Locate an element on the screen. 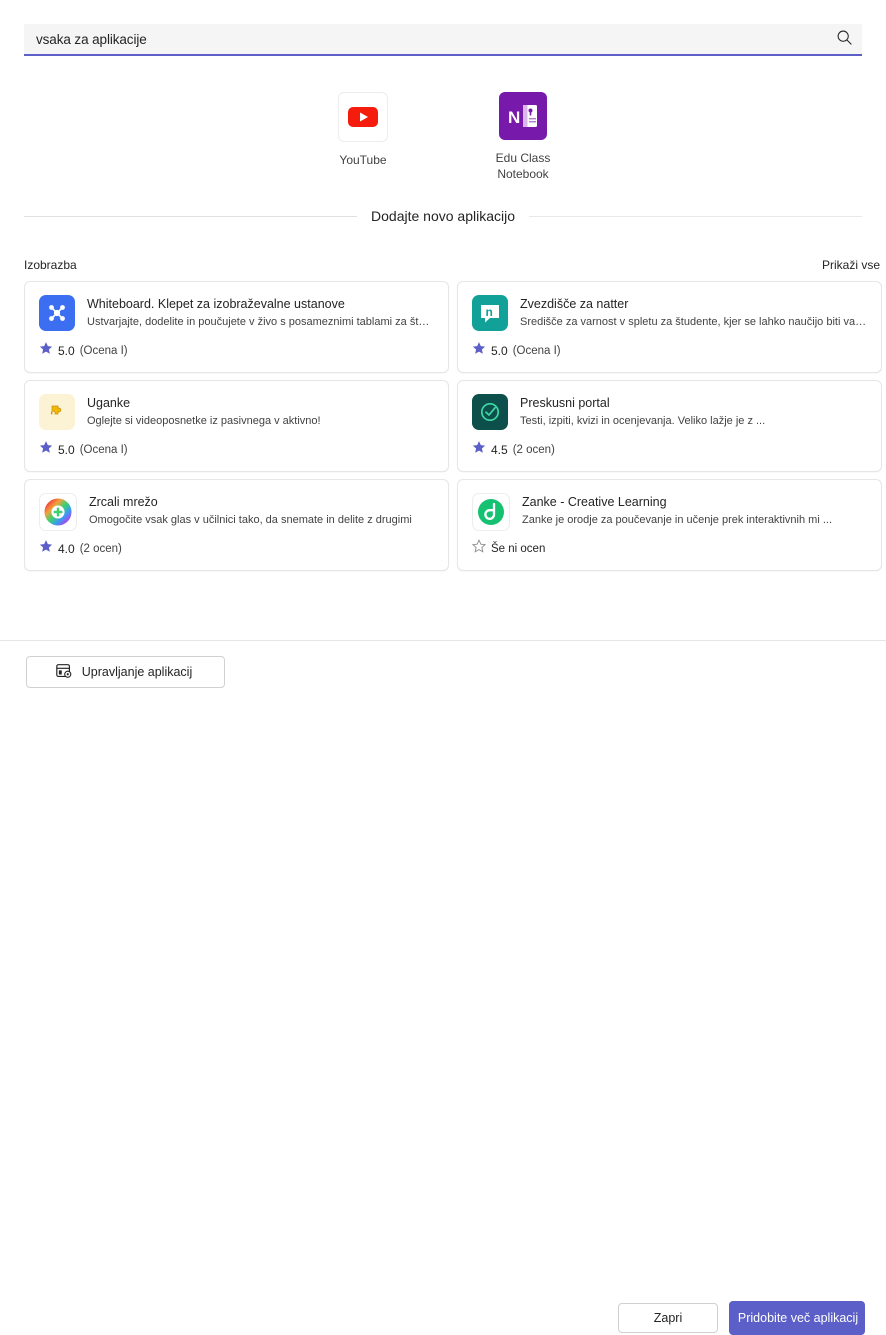 The height and width of the screenshot is (1335, 886). pinned-app-label: YouTube is located at coordinates (363, 160).